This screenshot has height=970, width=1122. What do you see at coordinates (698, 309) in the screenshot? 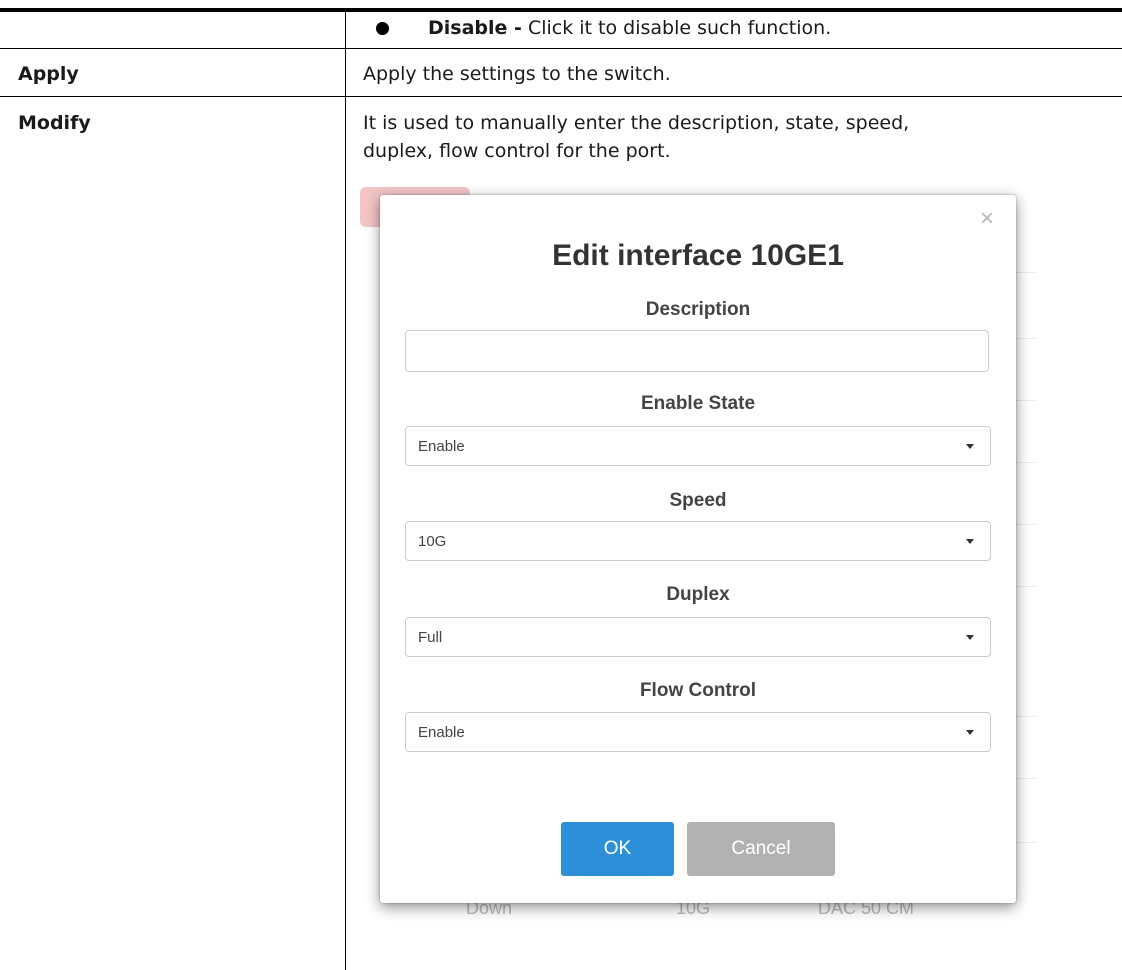
I see `description-label: Description` at bounding box center [698, 309].